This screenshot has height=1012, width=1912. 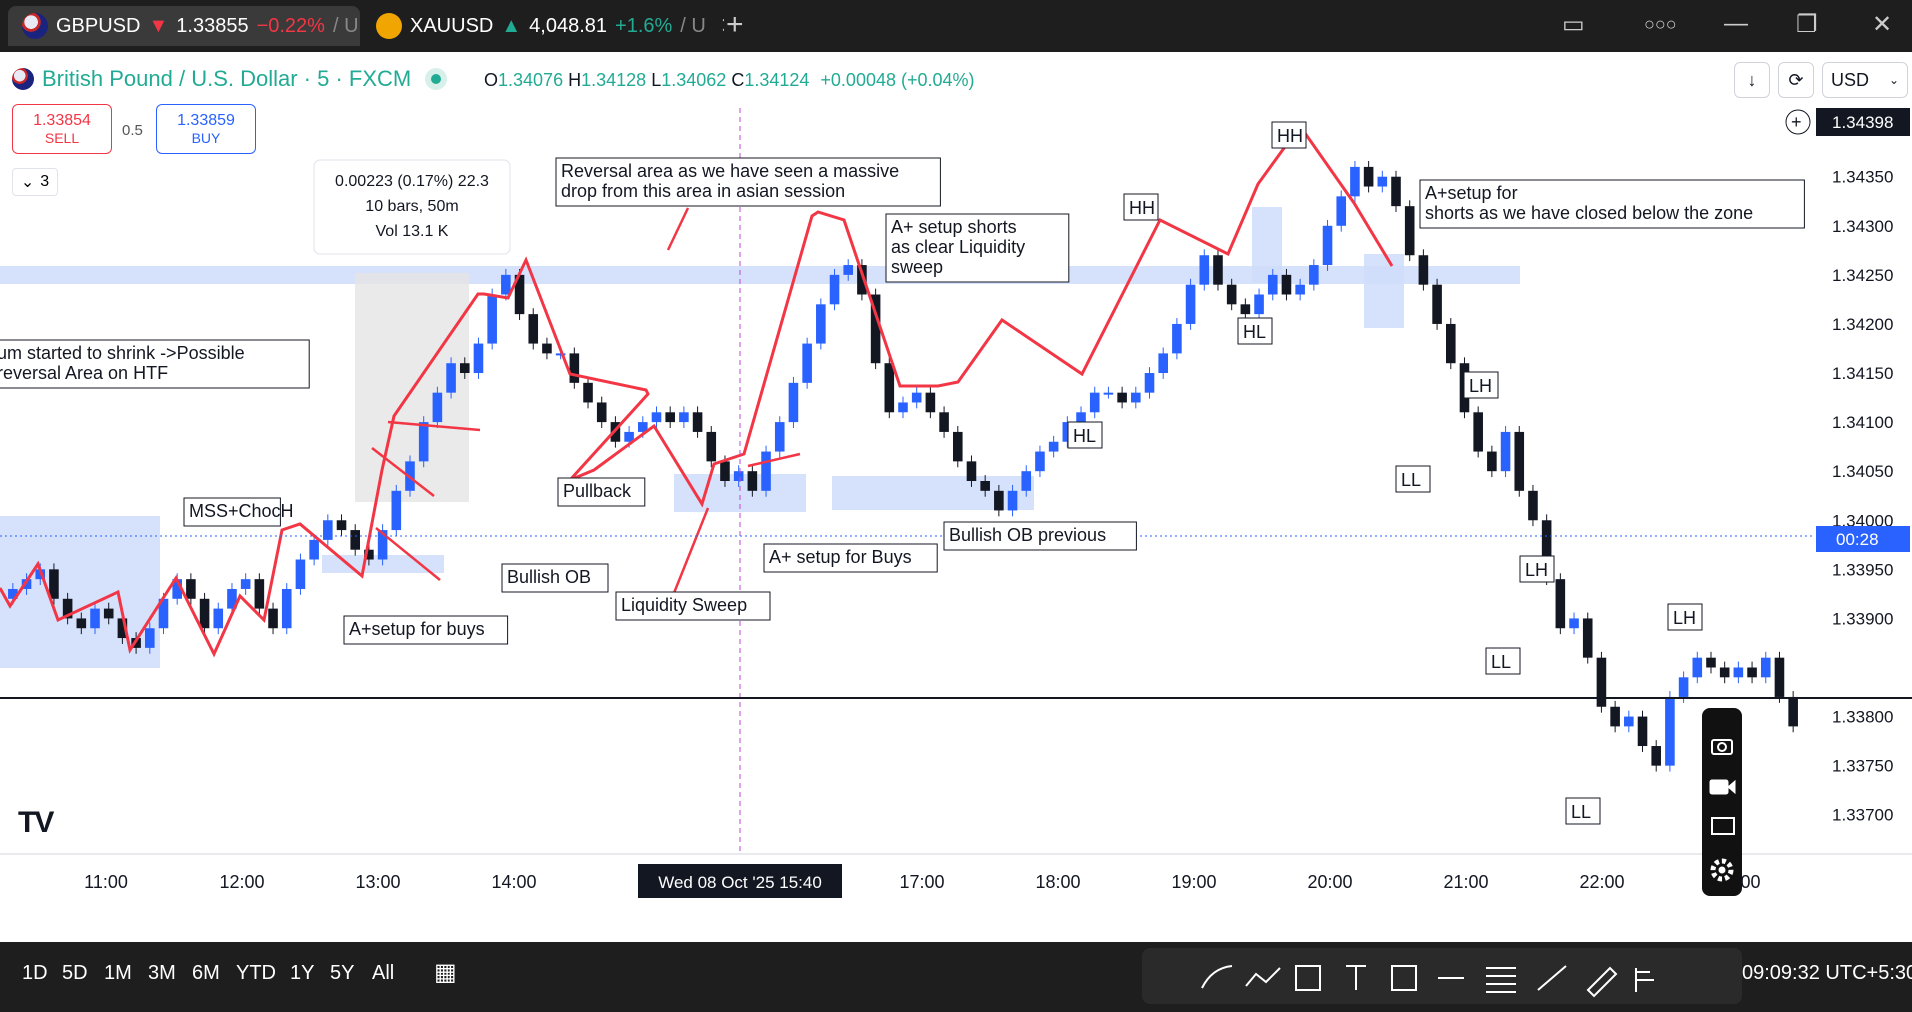 I want to click on gbp-flag-icon, so click(x=35, y=26).